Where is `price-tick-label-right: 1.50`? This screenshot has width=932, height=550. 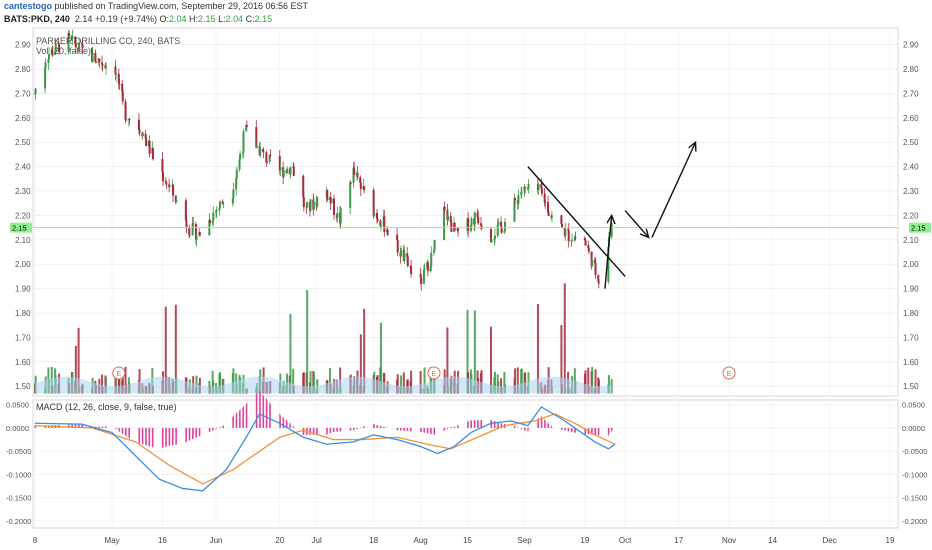 price-tick-label-right: 1.50 is located at coordinates (911, 386).